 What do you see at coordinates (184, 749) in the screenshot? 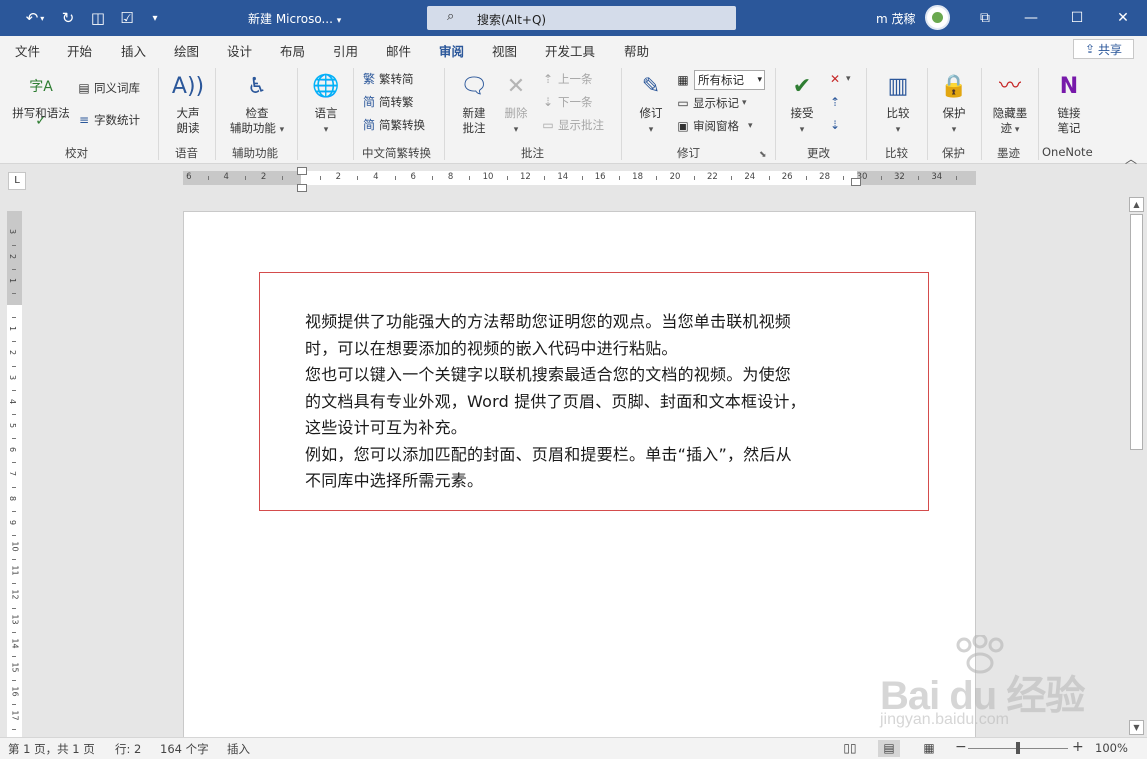
I see `word-count: 164 个字` at bounding box center [184, 749].